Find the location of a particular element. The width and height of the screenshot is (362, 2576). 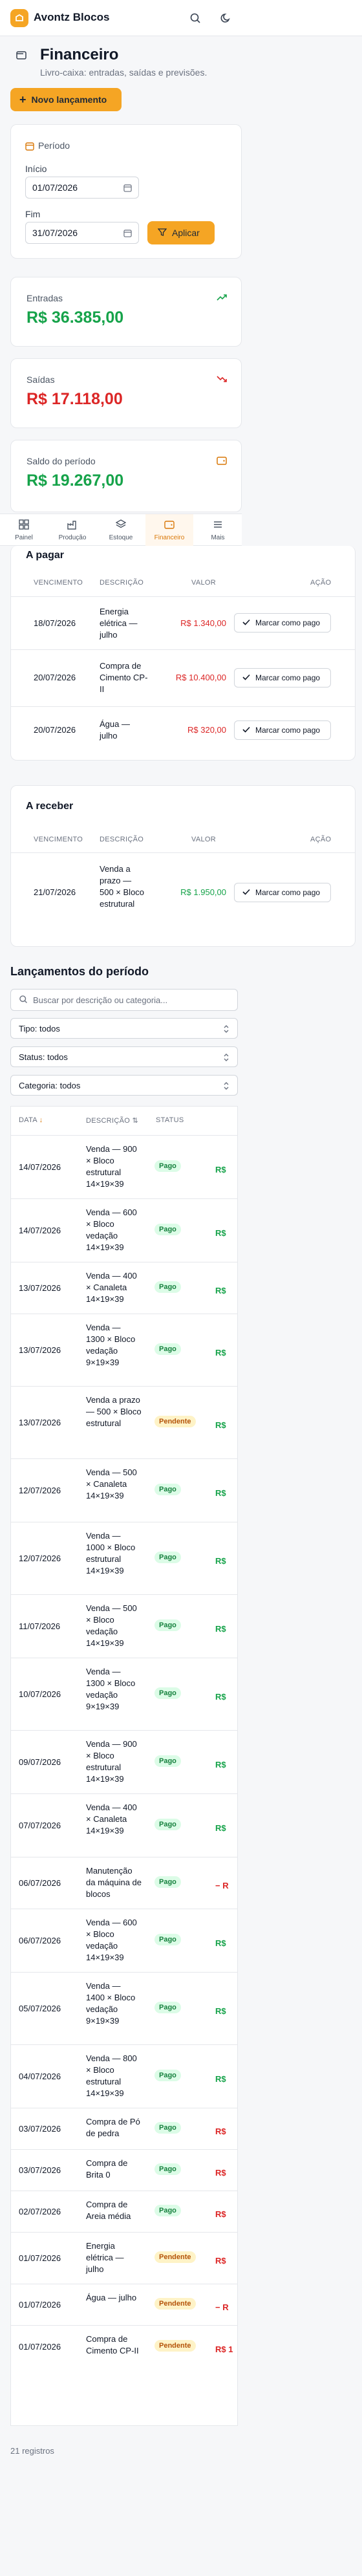

status-filter-select: Status: todos is located at coordinates (124, 1056).